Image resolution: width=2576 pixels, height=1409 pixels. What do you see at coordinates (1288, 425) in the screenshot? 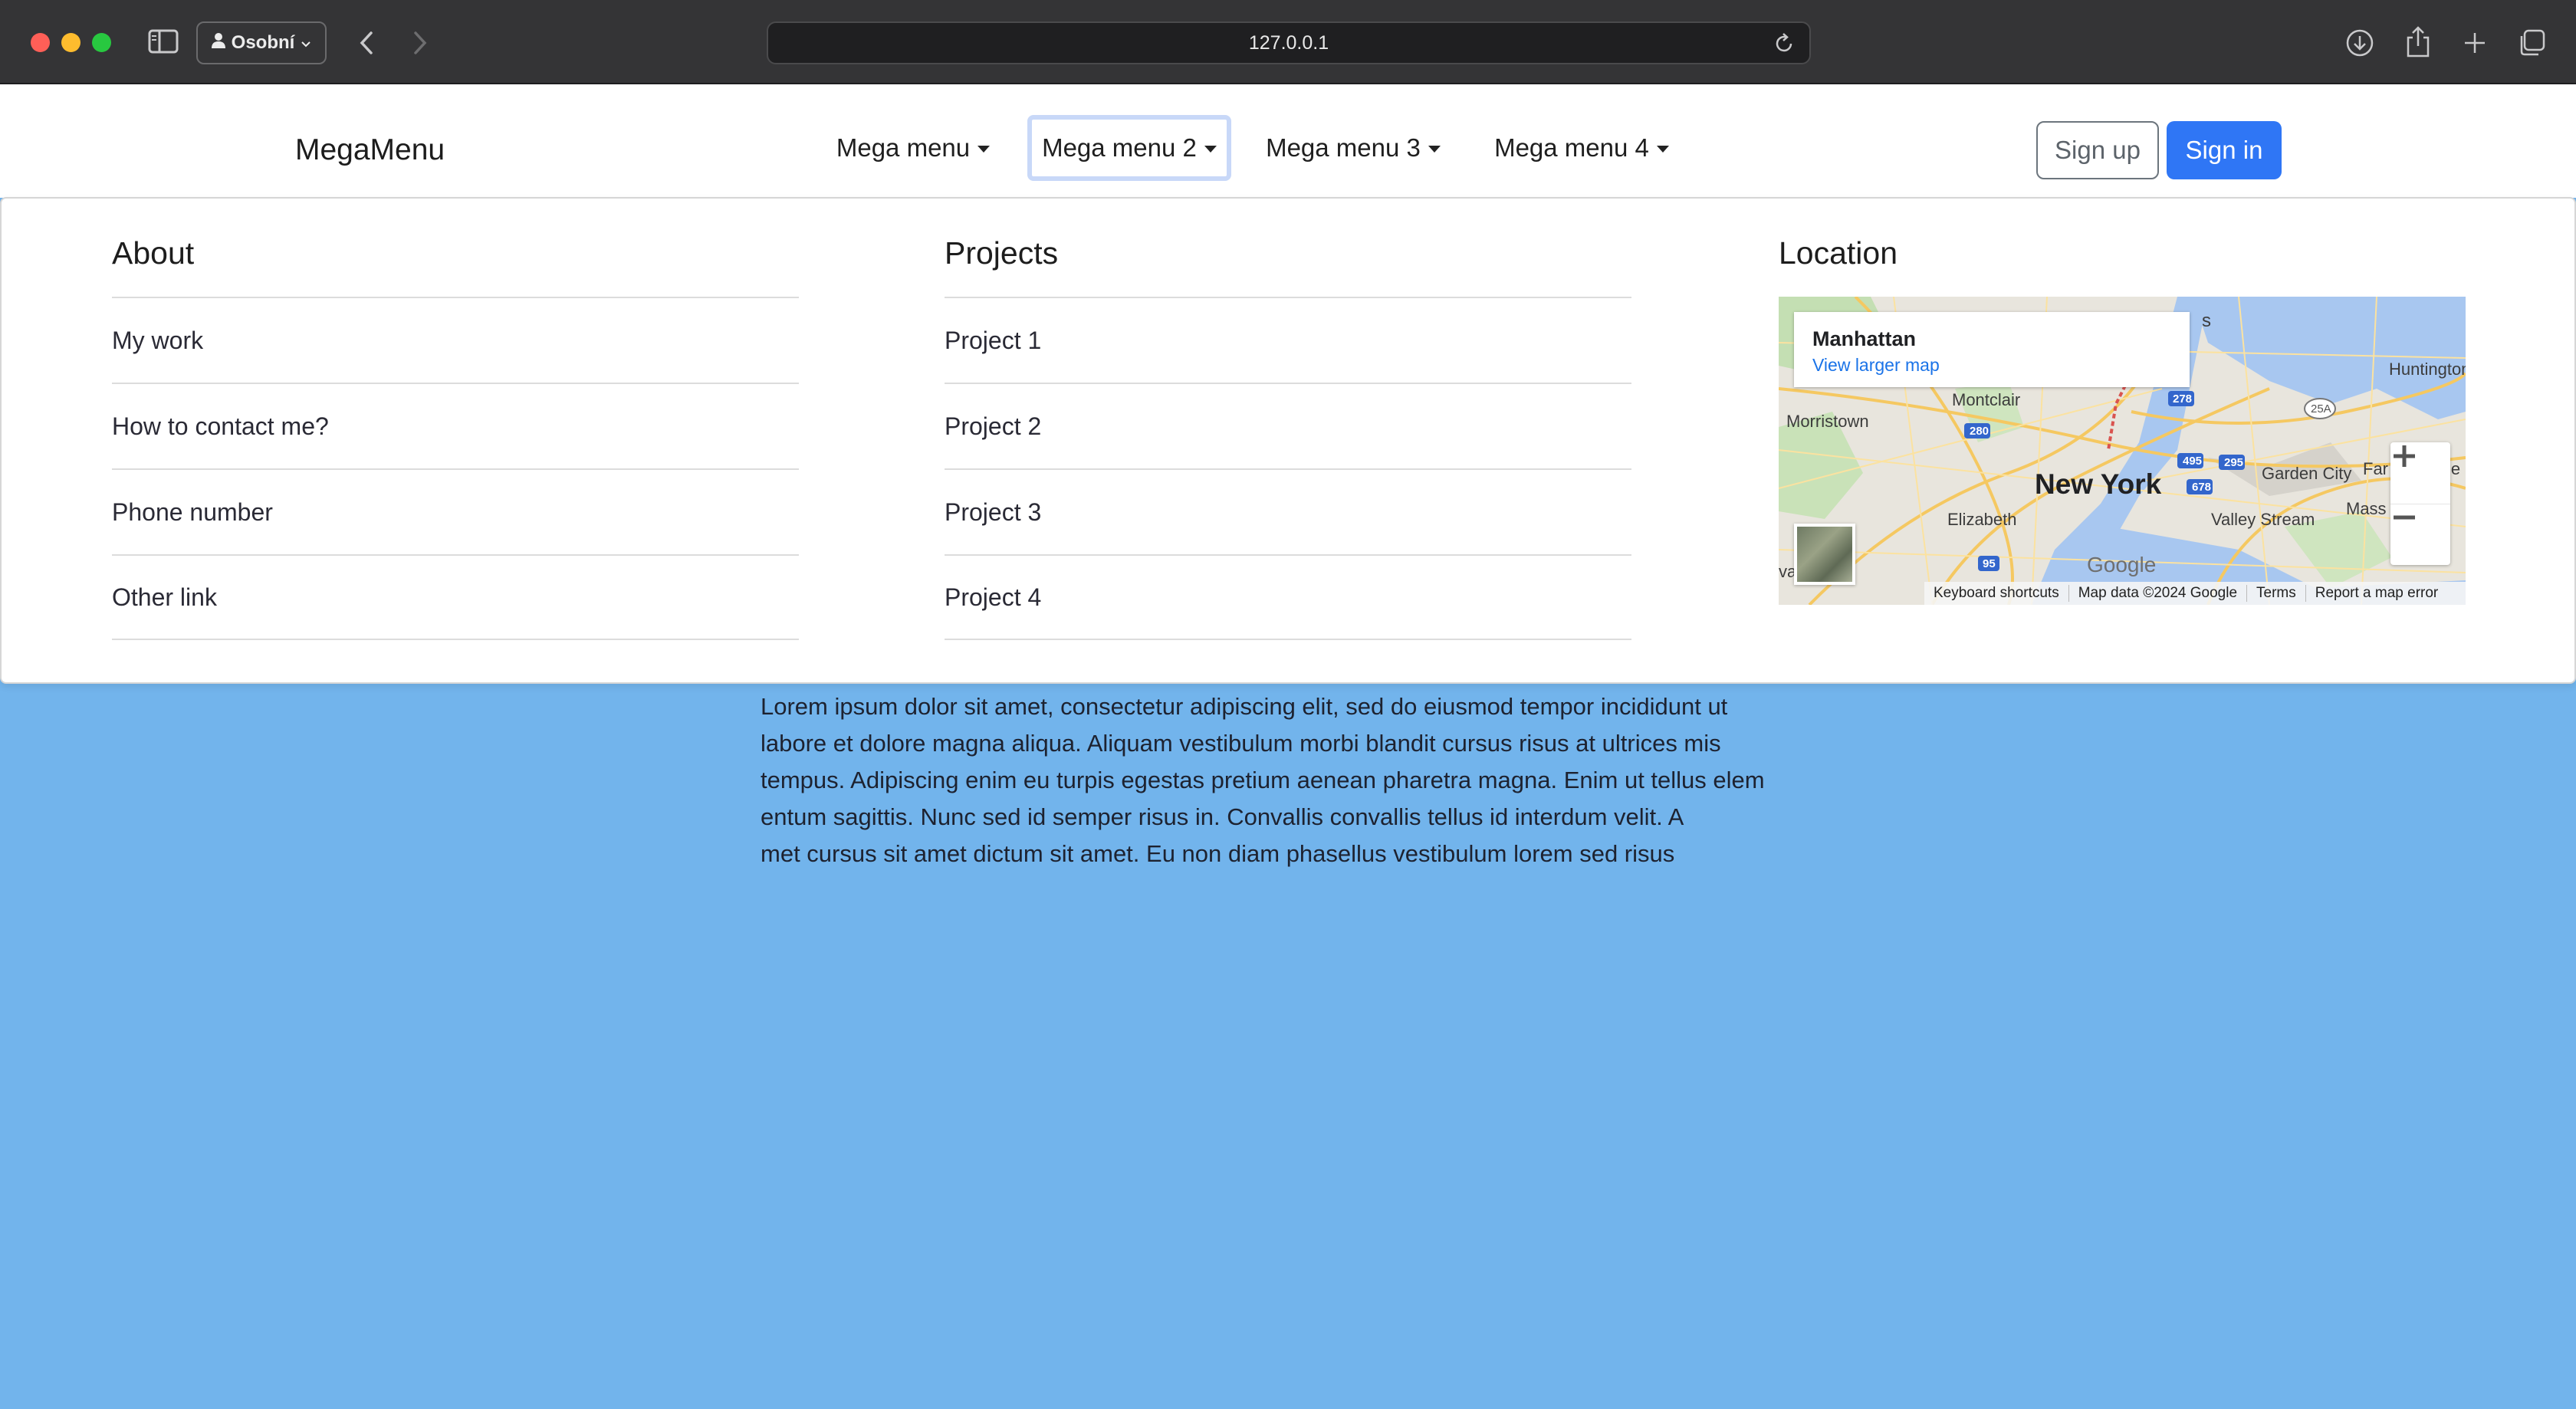
I see `project-link-2: Project 2` at bounding box center [1288, 425].